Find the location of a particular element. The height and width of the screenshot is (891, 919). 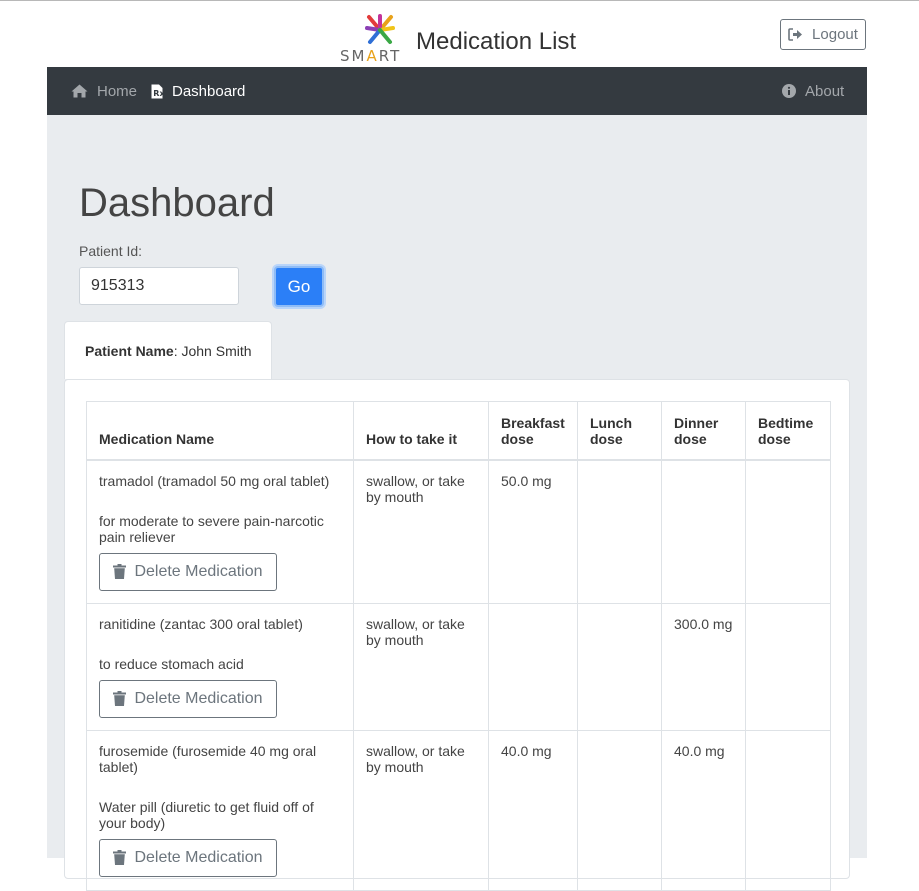

breakfast-dose-cell: 40.0 mg is located at coordinates (533, 810).